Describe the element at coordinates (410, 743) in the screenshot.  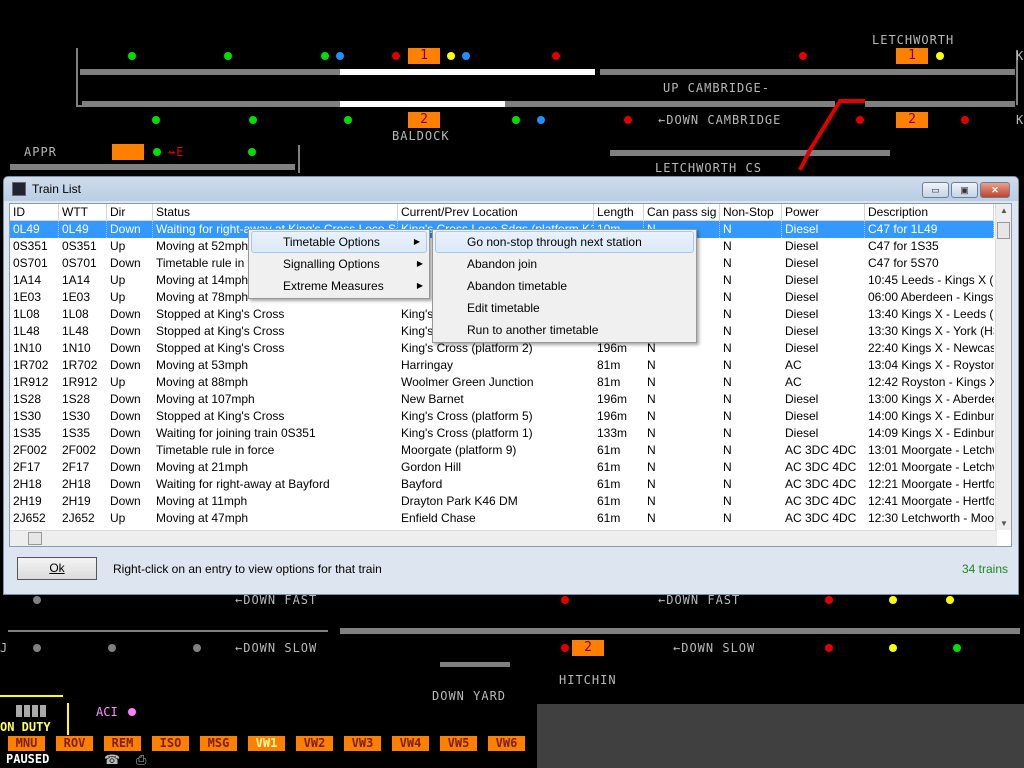
I see `toolbar-button-vw4: VW4` at that location.